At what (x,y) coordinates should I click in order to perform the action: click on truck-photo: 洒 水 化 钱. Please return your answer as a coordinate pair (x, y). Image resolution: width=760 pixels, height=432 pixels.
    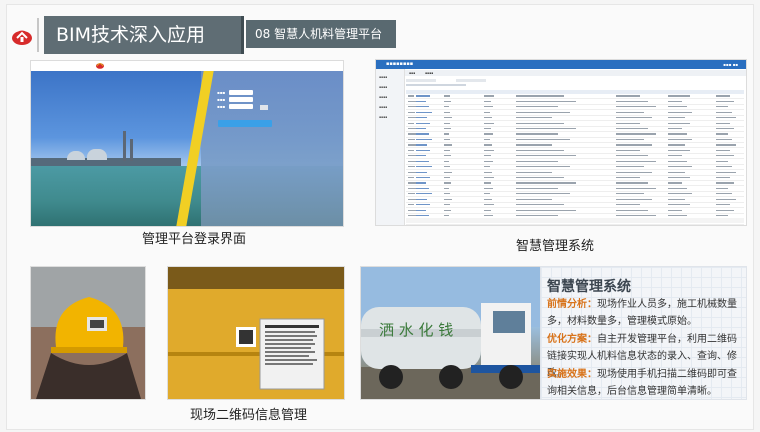
    Looking at the image, I should click on (451, 333).